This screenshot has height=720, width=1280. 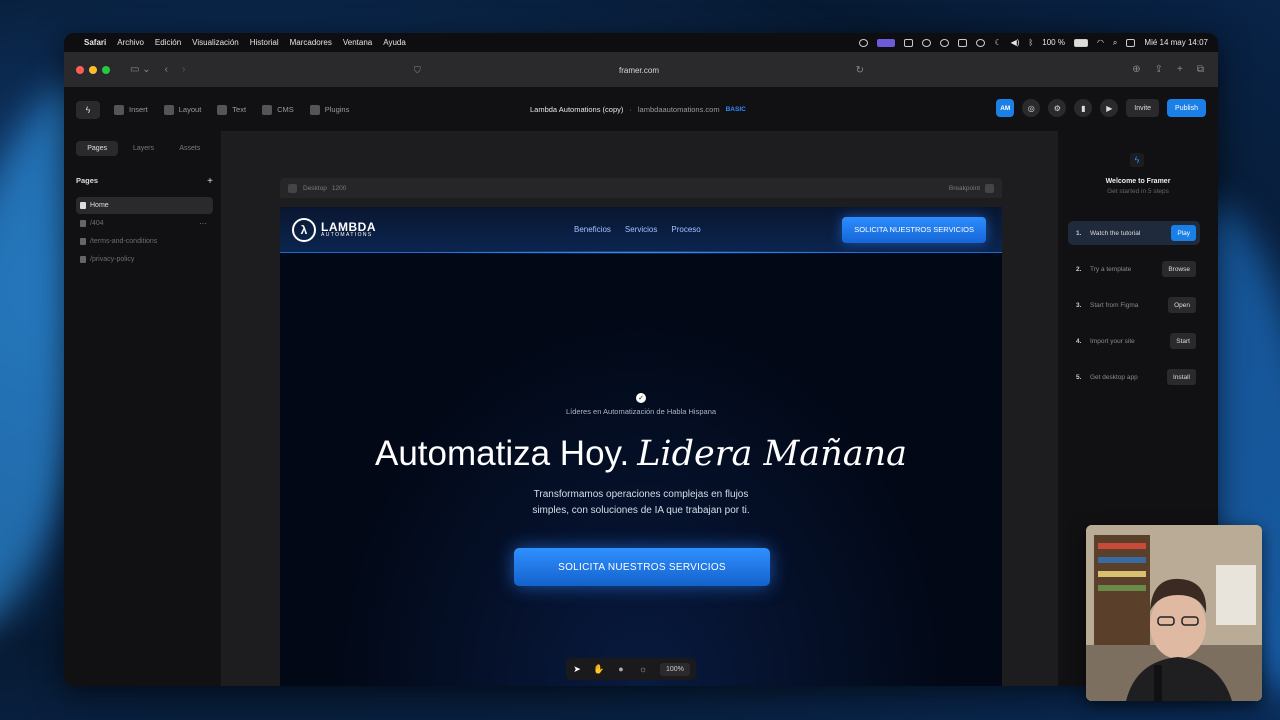 I want to click on bluetooth-icon: ᛒ, so click(x=1030, y=42).